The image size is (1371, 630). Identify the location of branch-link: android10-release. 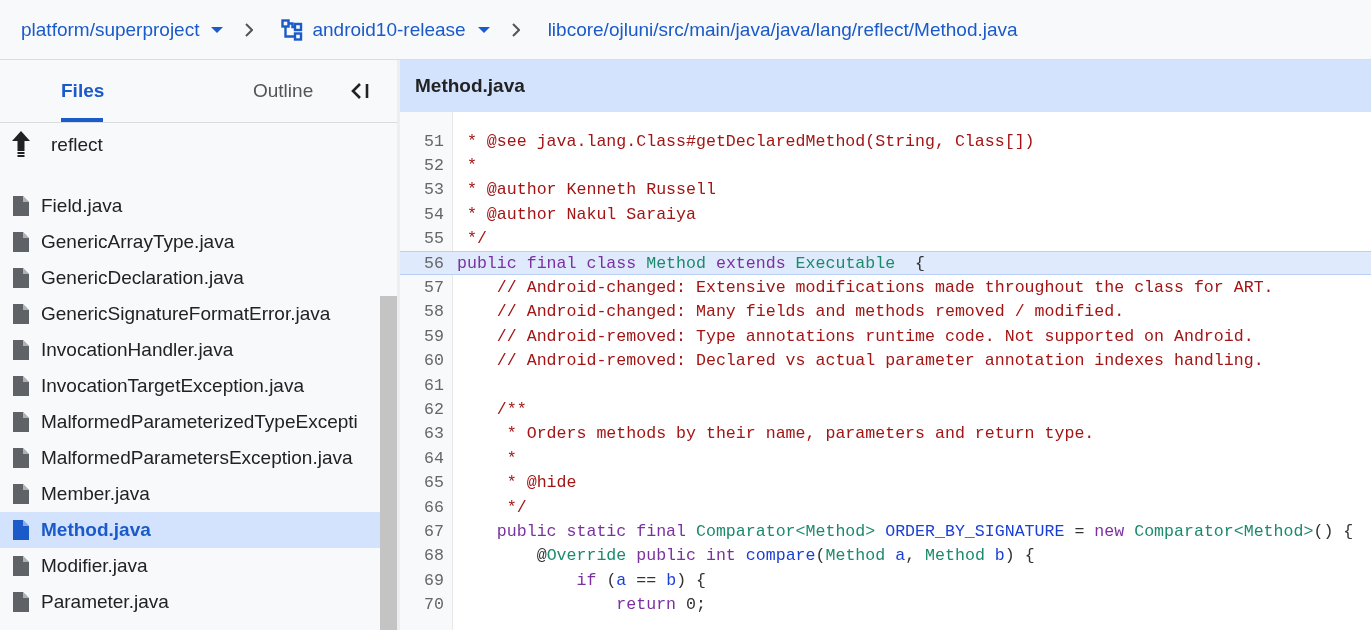
(389, 29).